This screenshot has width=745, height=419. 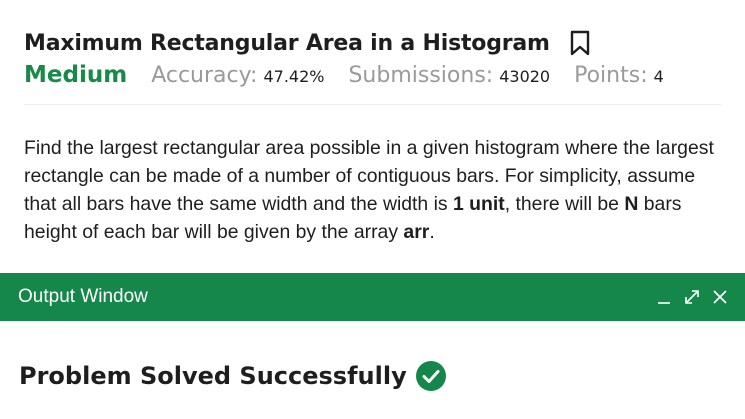 I want to click on difficulty-badge: Medium, so click(x=76, y=75).